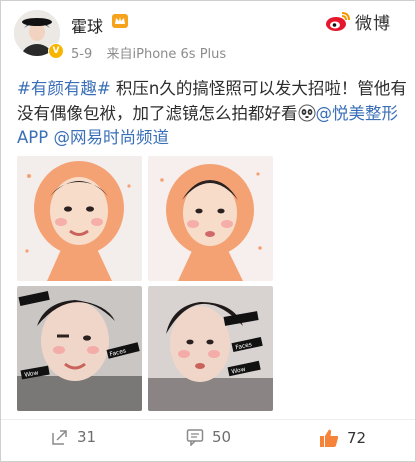 Image resolution: width=416 pixels, height=462 pixels. I want to click on repost-icon, so click(59, 437).